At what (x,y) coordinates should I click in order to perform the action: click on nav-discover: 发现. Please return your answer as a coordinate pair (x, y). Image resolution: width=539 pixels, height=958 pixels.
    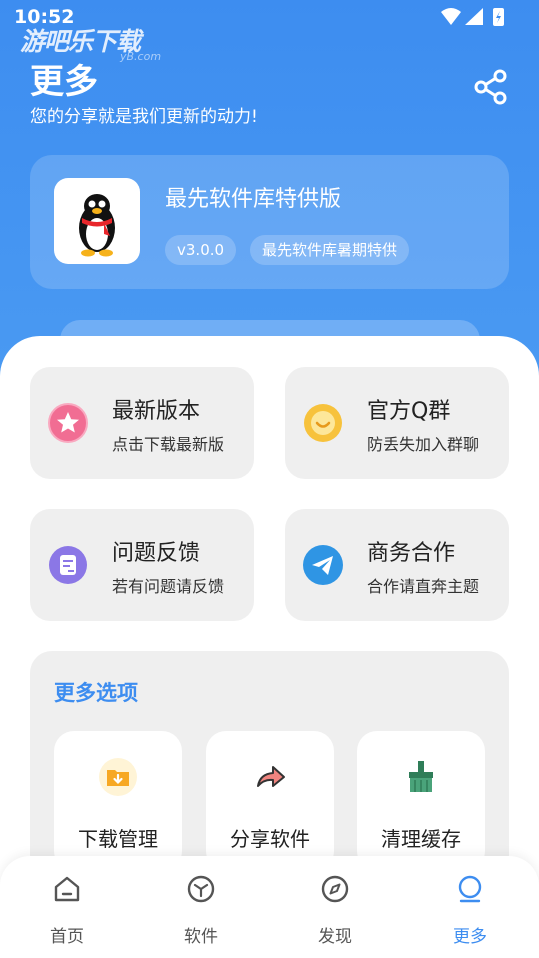
    Looking at the image, I should click on (335, 907).